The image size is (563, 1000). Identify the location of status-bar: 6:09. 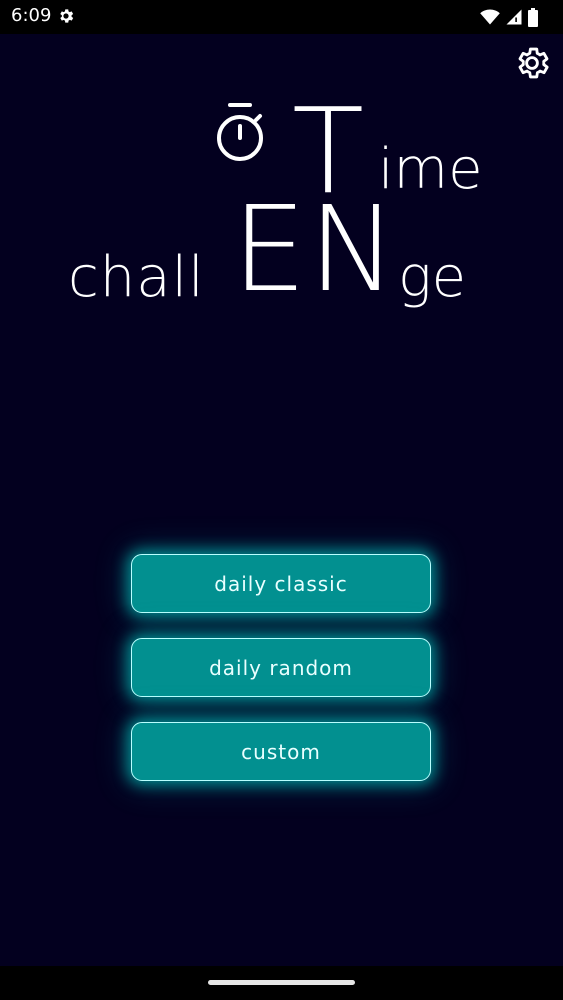
(281, 17).